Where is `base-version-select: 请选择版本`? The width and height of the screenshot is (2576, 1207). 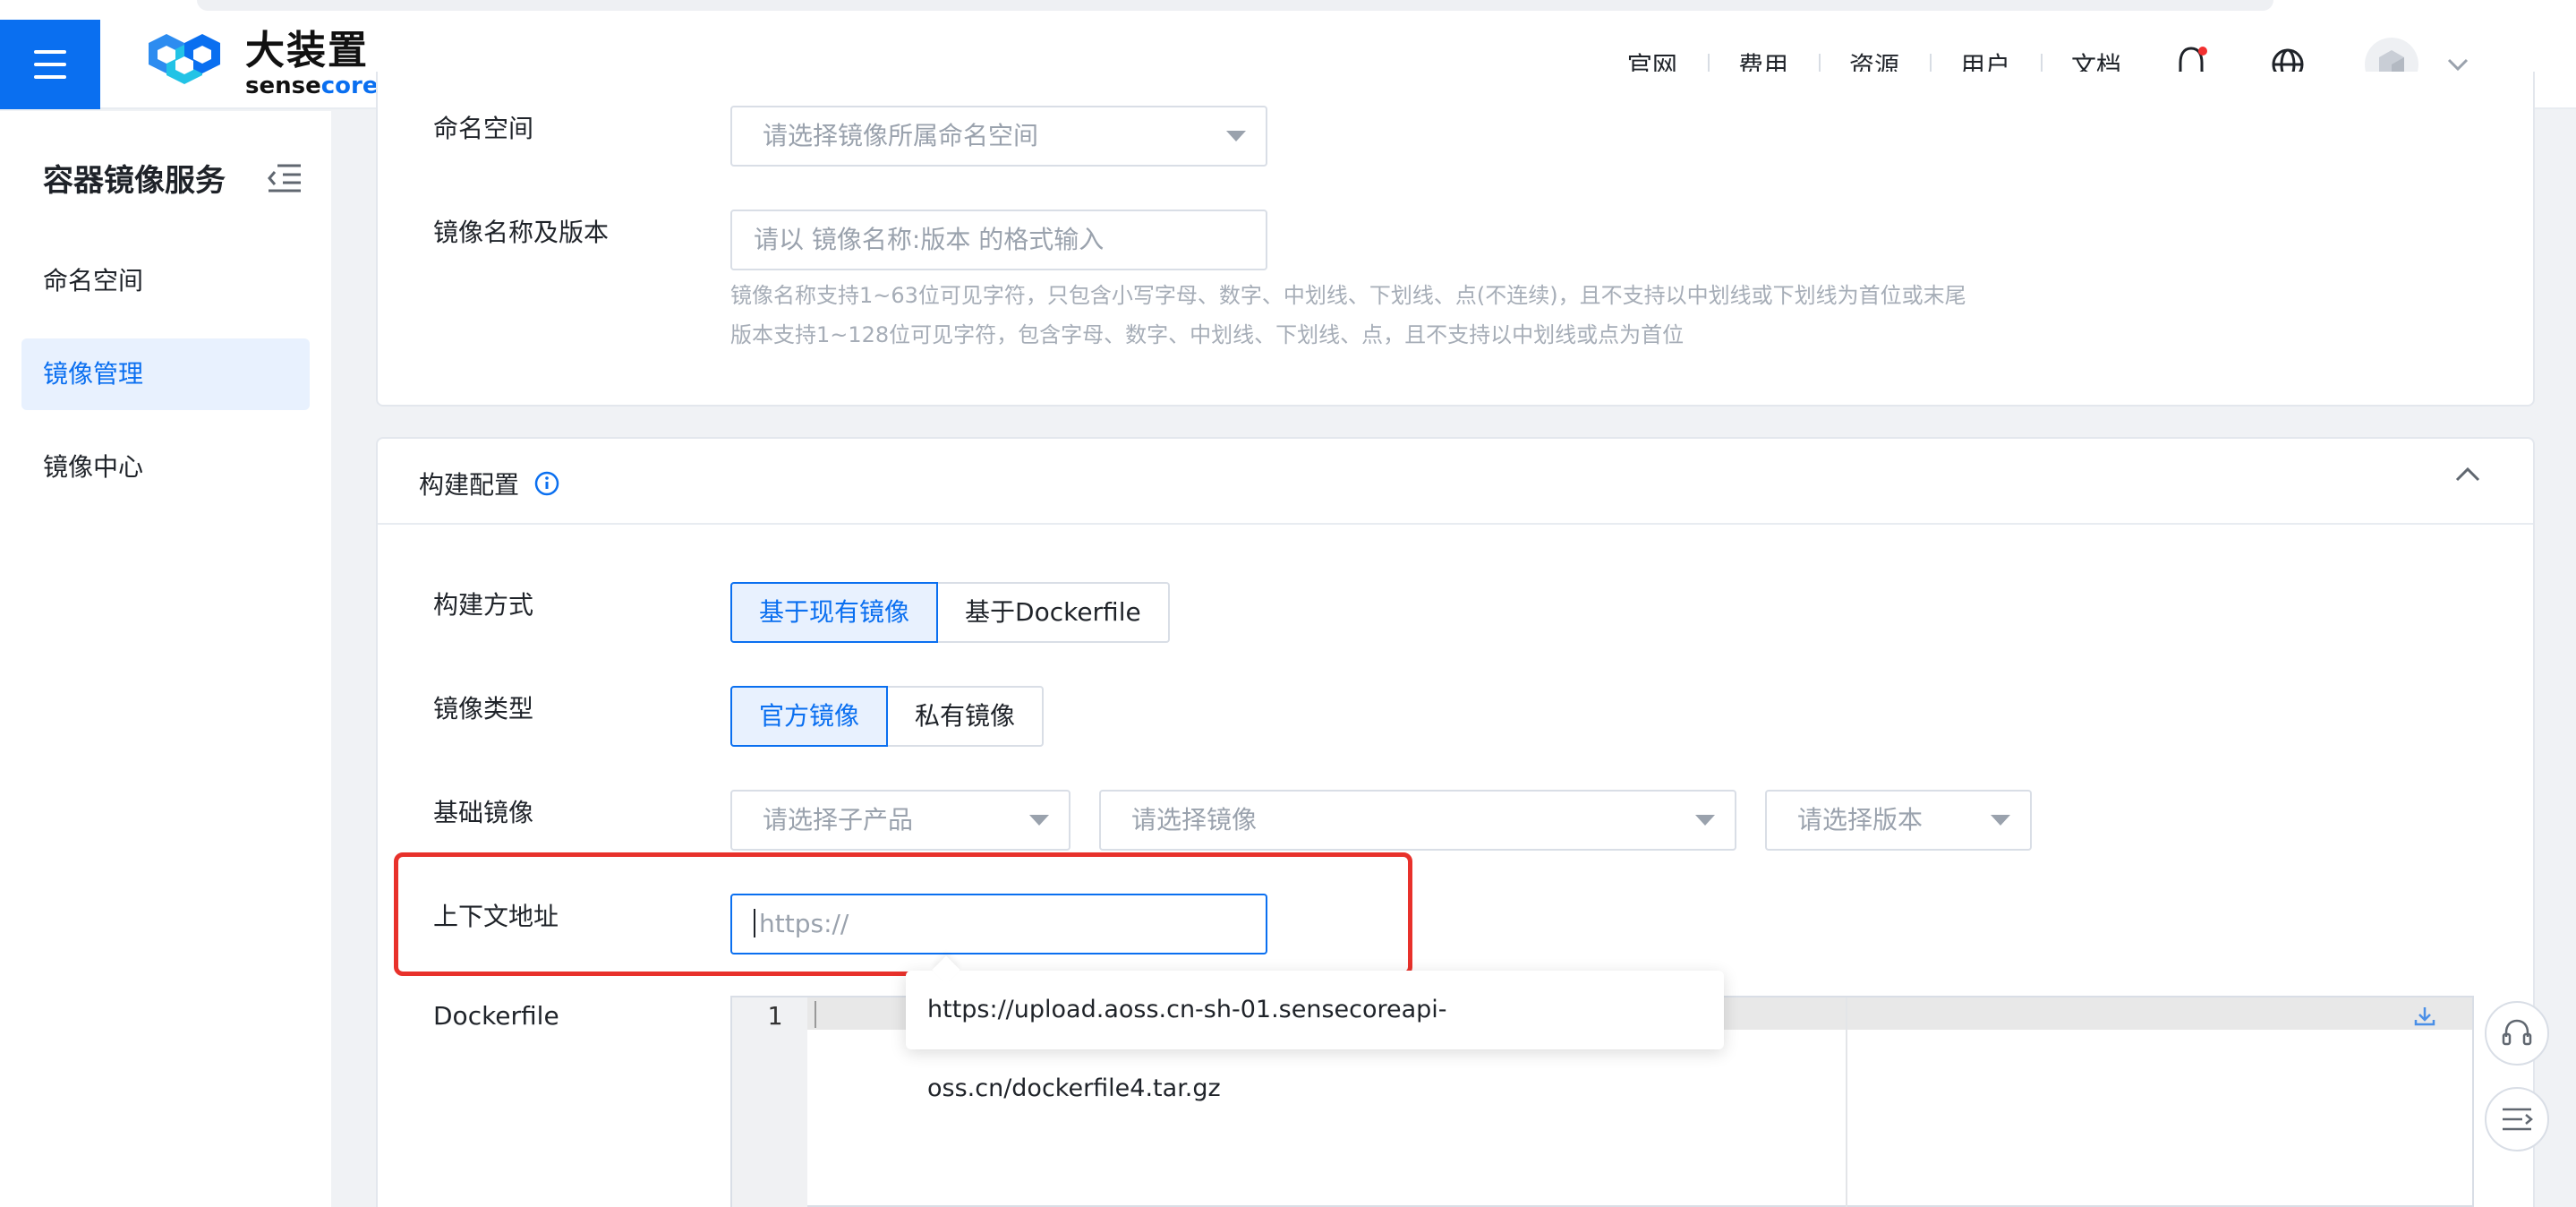 base-version-select: 请选择版本 is located at coordinates (1898, 820).